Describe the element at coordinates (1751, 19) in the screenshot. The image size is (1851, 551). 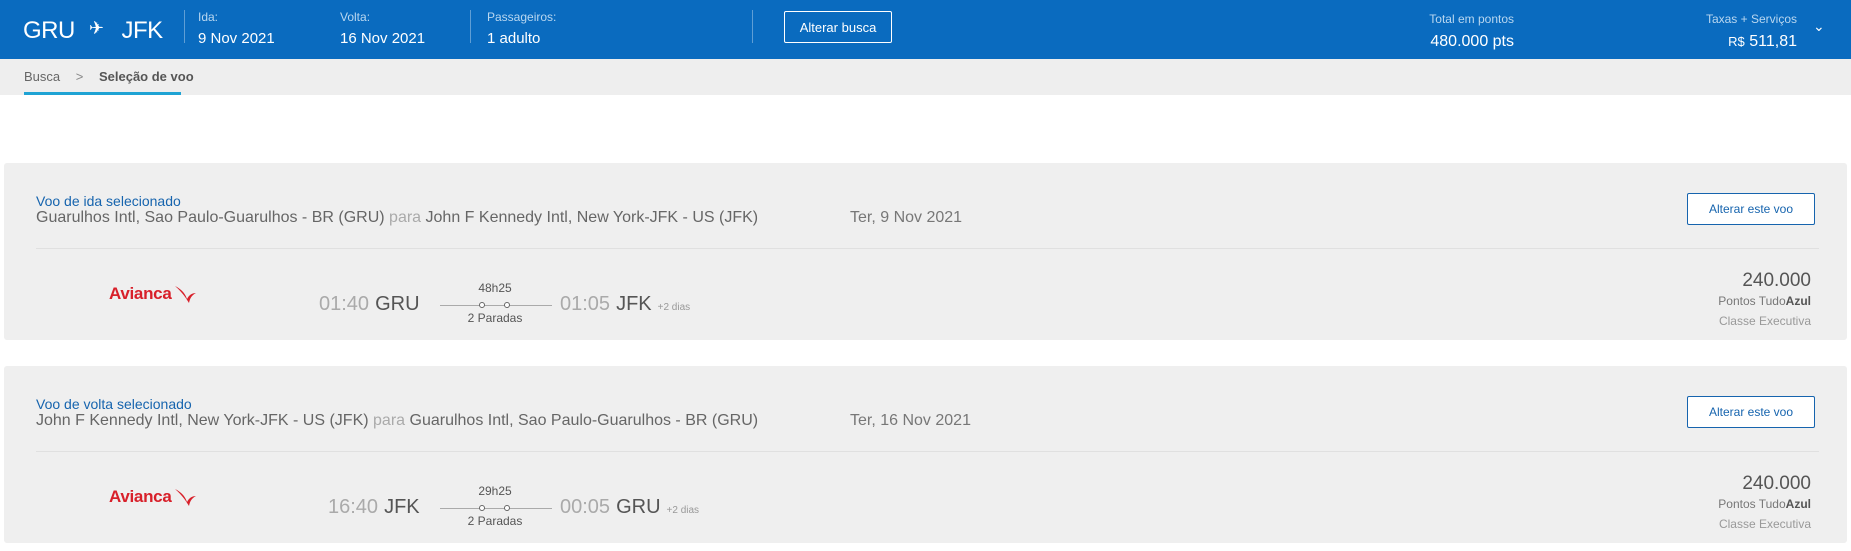
I see `taxes-label: Taxas + Serviços` at that location.